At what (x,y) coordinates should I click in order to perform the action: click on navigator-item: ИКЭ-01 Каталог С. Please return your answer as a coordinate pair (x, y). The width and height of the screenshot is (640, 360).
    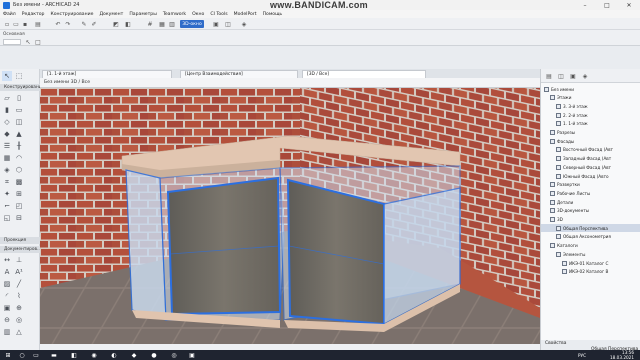
    Looking at the image, I should click on (590, 263).